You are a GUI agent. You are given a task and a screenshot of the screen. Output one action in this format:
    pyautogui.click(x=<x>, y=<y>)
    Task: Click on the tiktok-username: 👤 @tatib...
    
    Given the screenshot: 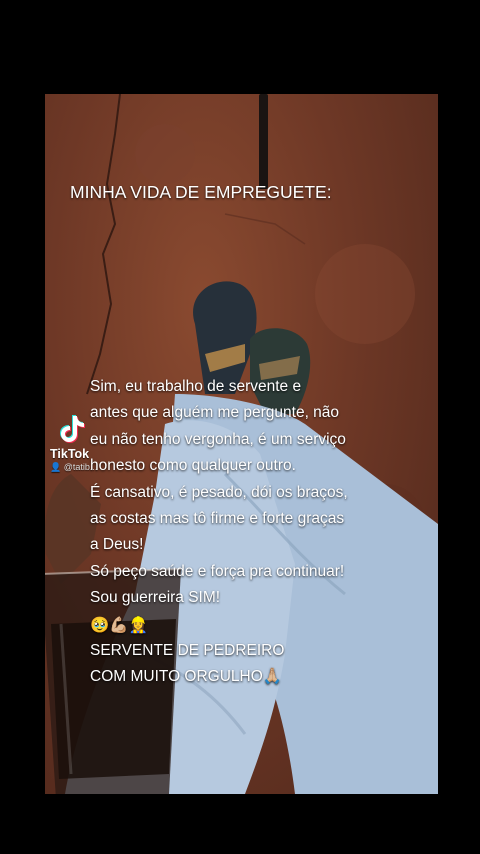 What is the action you would take?
    pyautogui.click(x=95, y=467)
    